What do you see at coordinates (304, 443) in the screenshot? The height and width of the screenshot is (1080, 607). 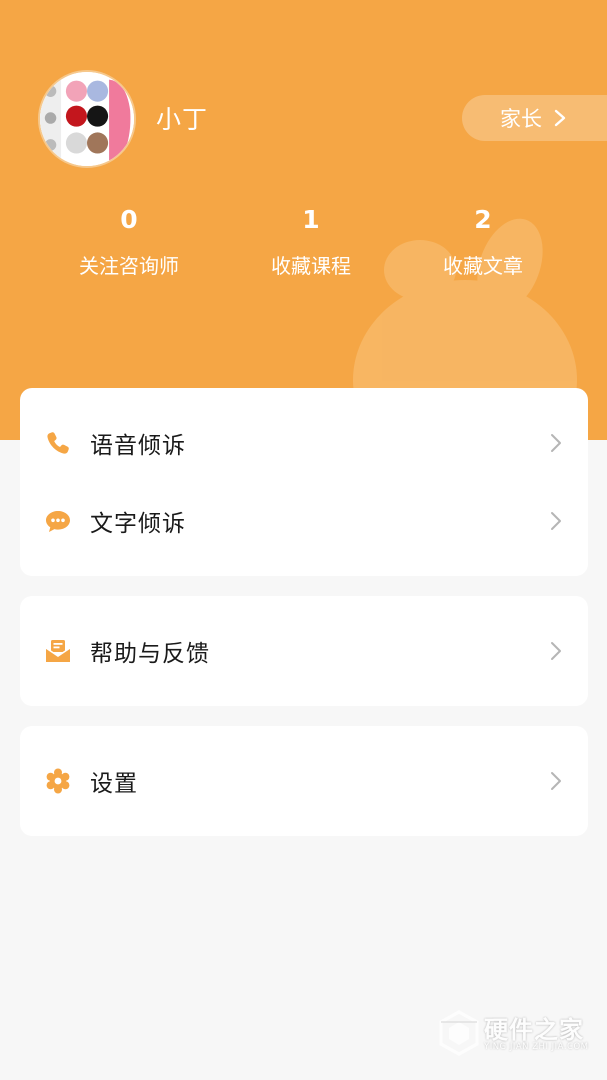 I see `menu-item-voice: 语音倾诉` at bounding box center [304, 443].